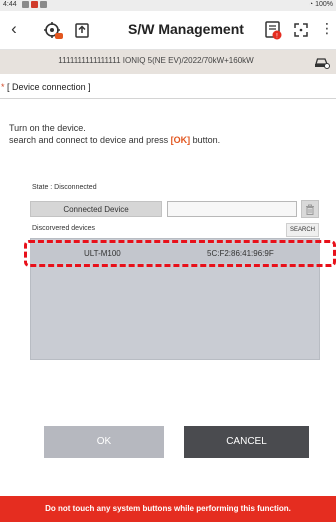  Describe the element at coordinates (64, 228) in the screenshot. I see `discovered-devices-label: Discorvered devices` at that location.